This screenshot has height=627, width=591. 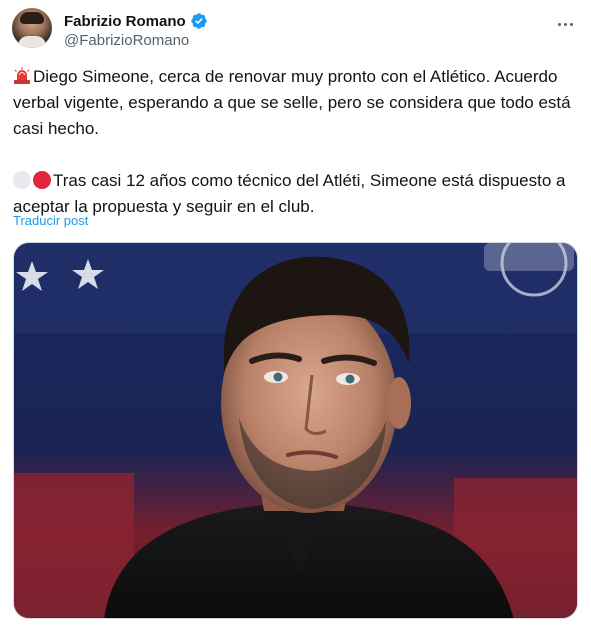 I want to click on author-info: Fabrizio Romano @FabrizioRomano, so click(x=136, y=30).